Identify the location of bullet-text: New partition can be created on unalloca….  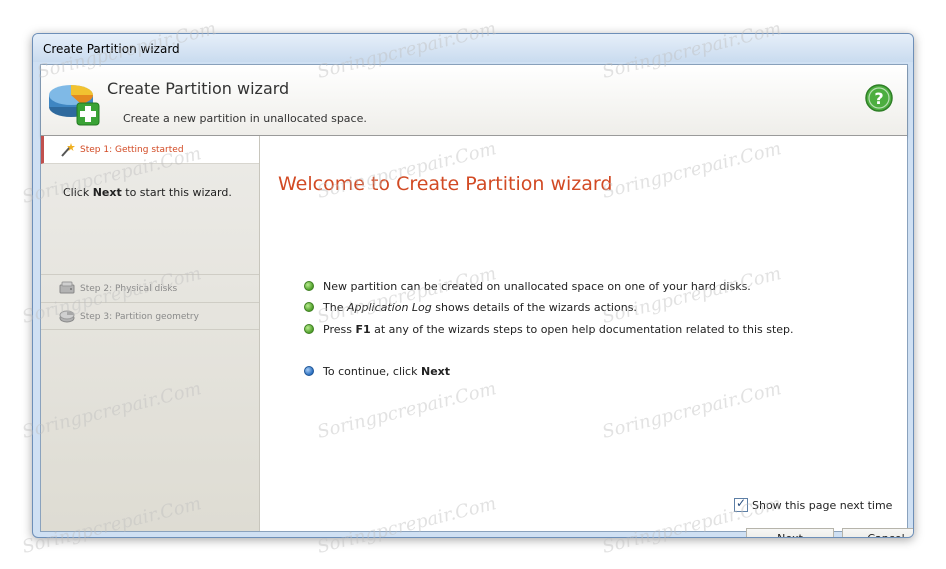
(537, 286).